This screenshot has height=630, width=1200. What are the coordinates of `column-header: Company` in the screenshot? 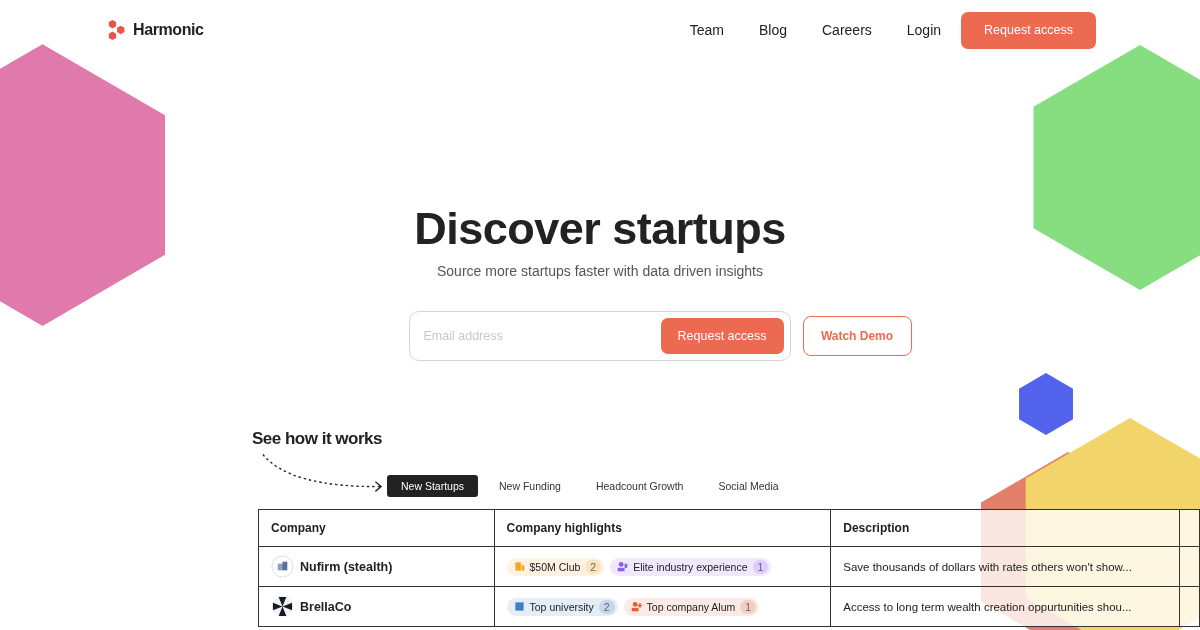 It's located at (376, 528).